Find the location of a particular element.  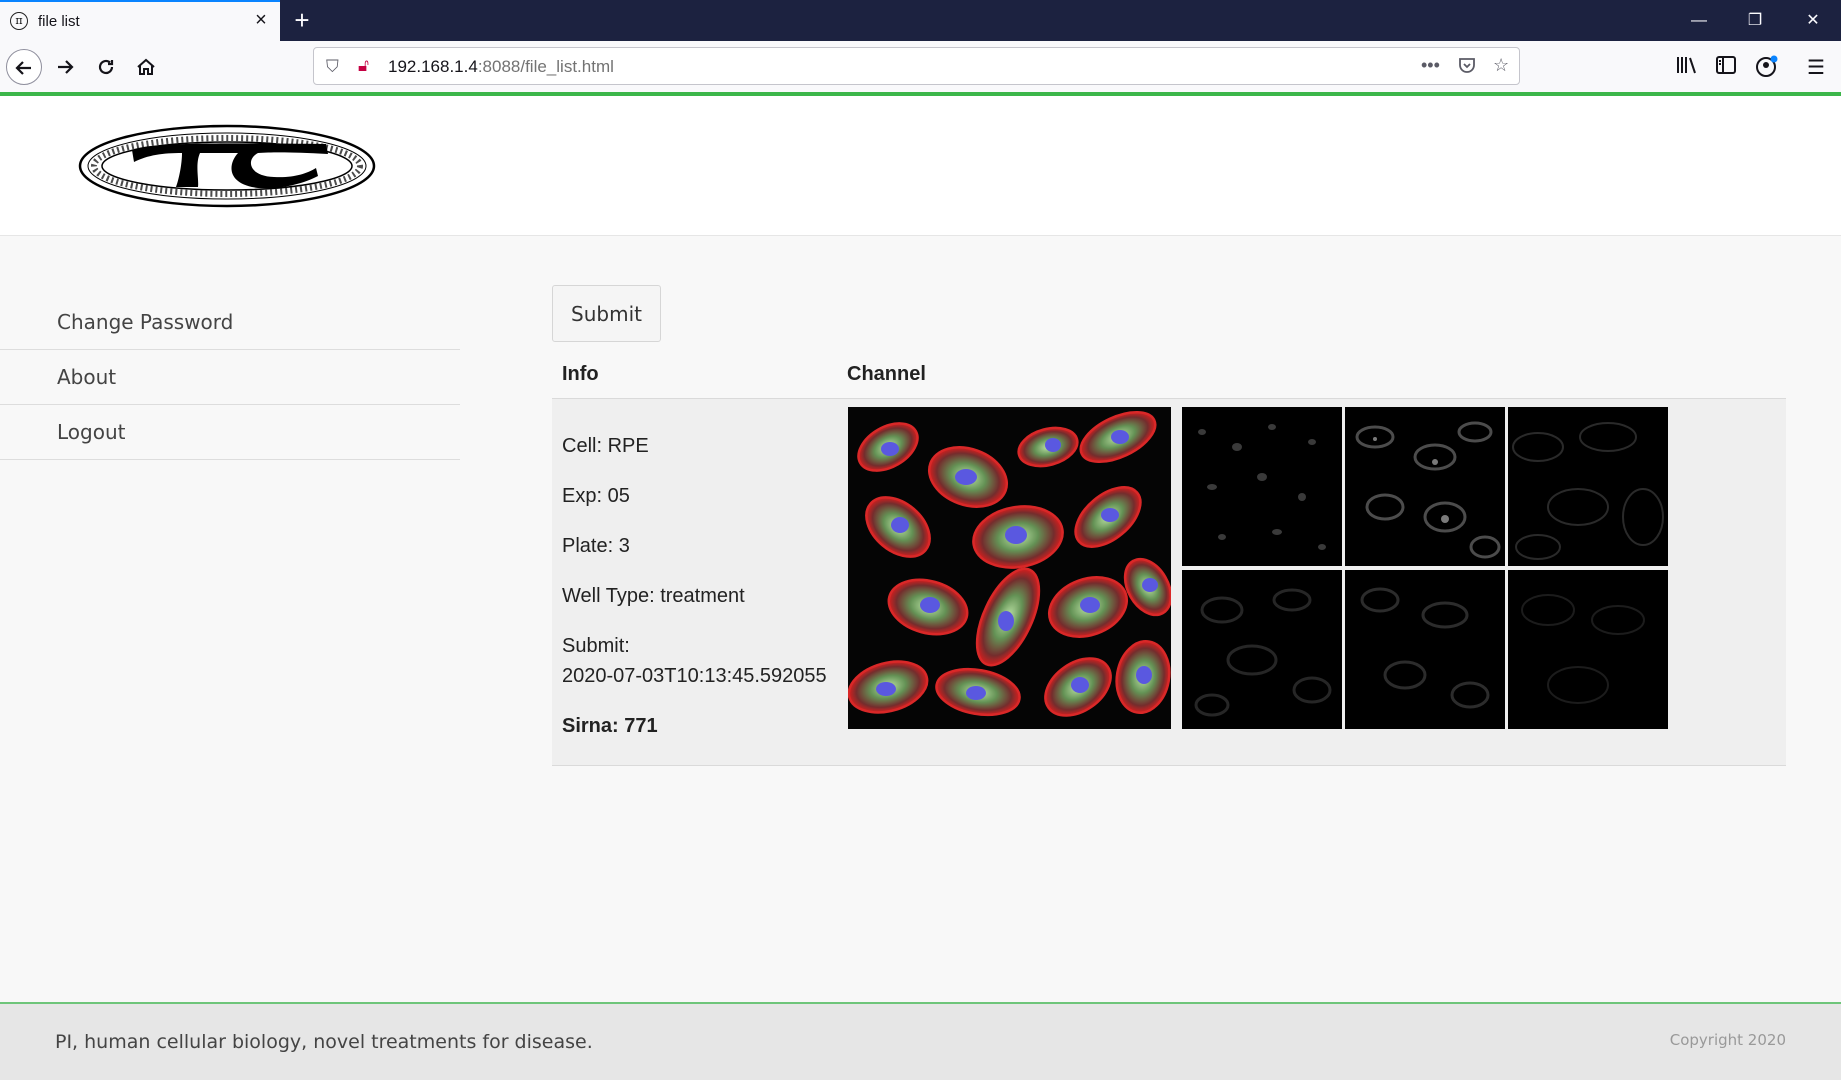

url-text: 192.168.1.4:8088/file_list.html is located at coordinates (501, 67).